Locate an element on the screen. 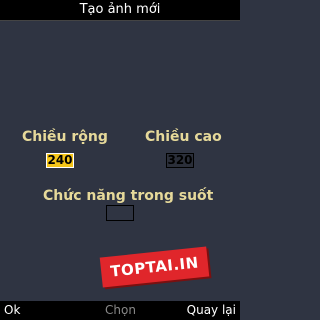 This screenshot has width=320, height=320. select-softkey: Chọn is located at coordinates (120, 310).